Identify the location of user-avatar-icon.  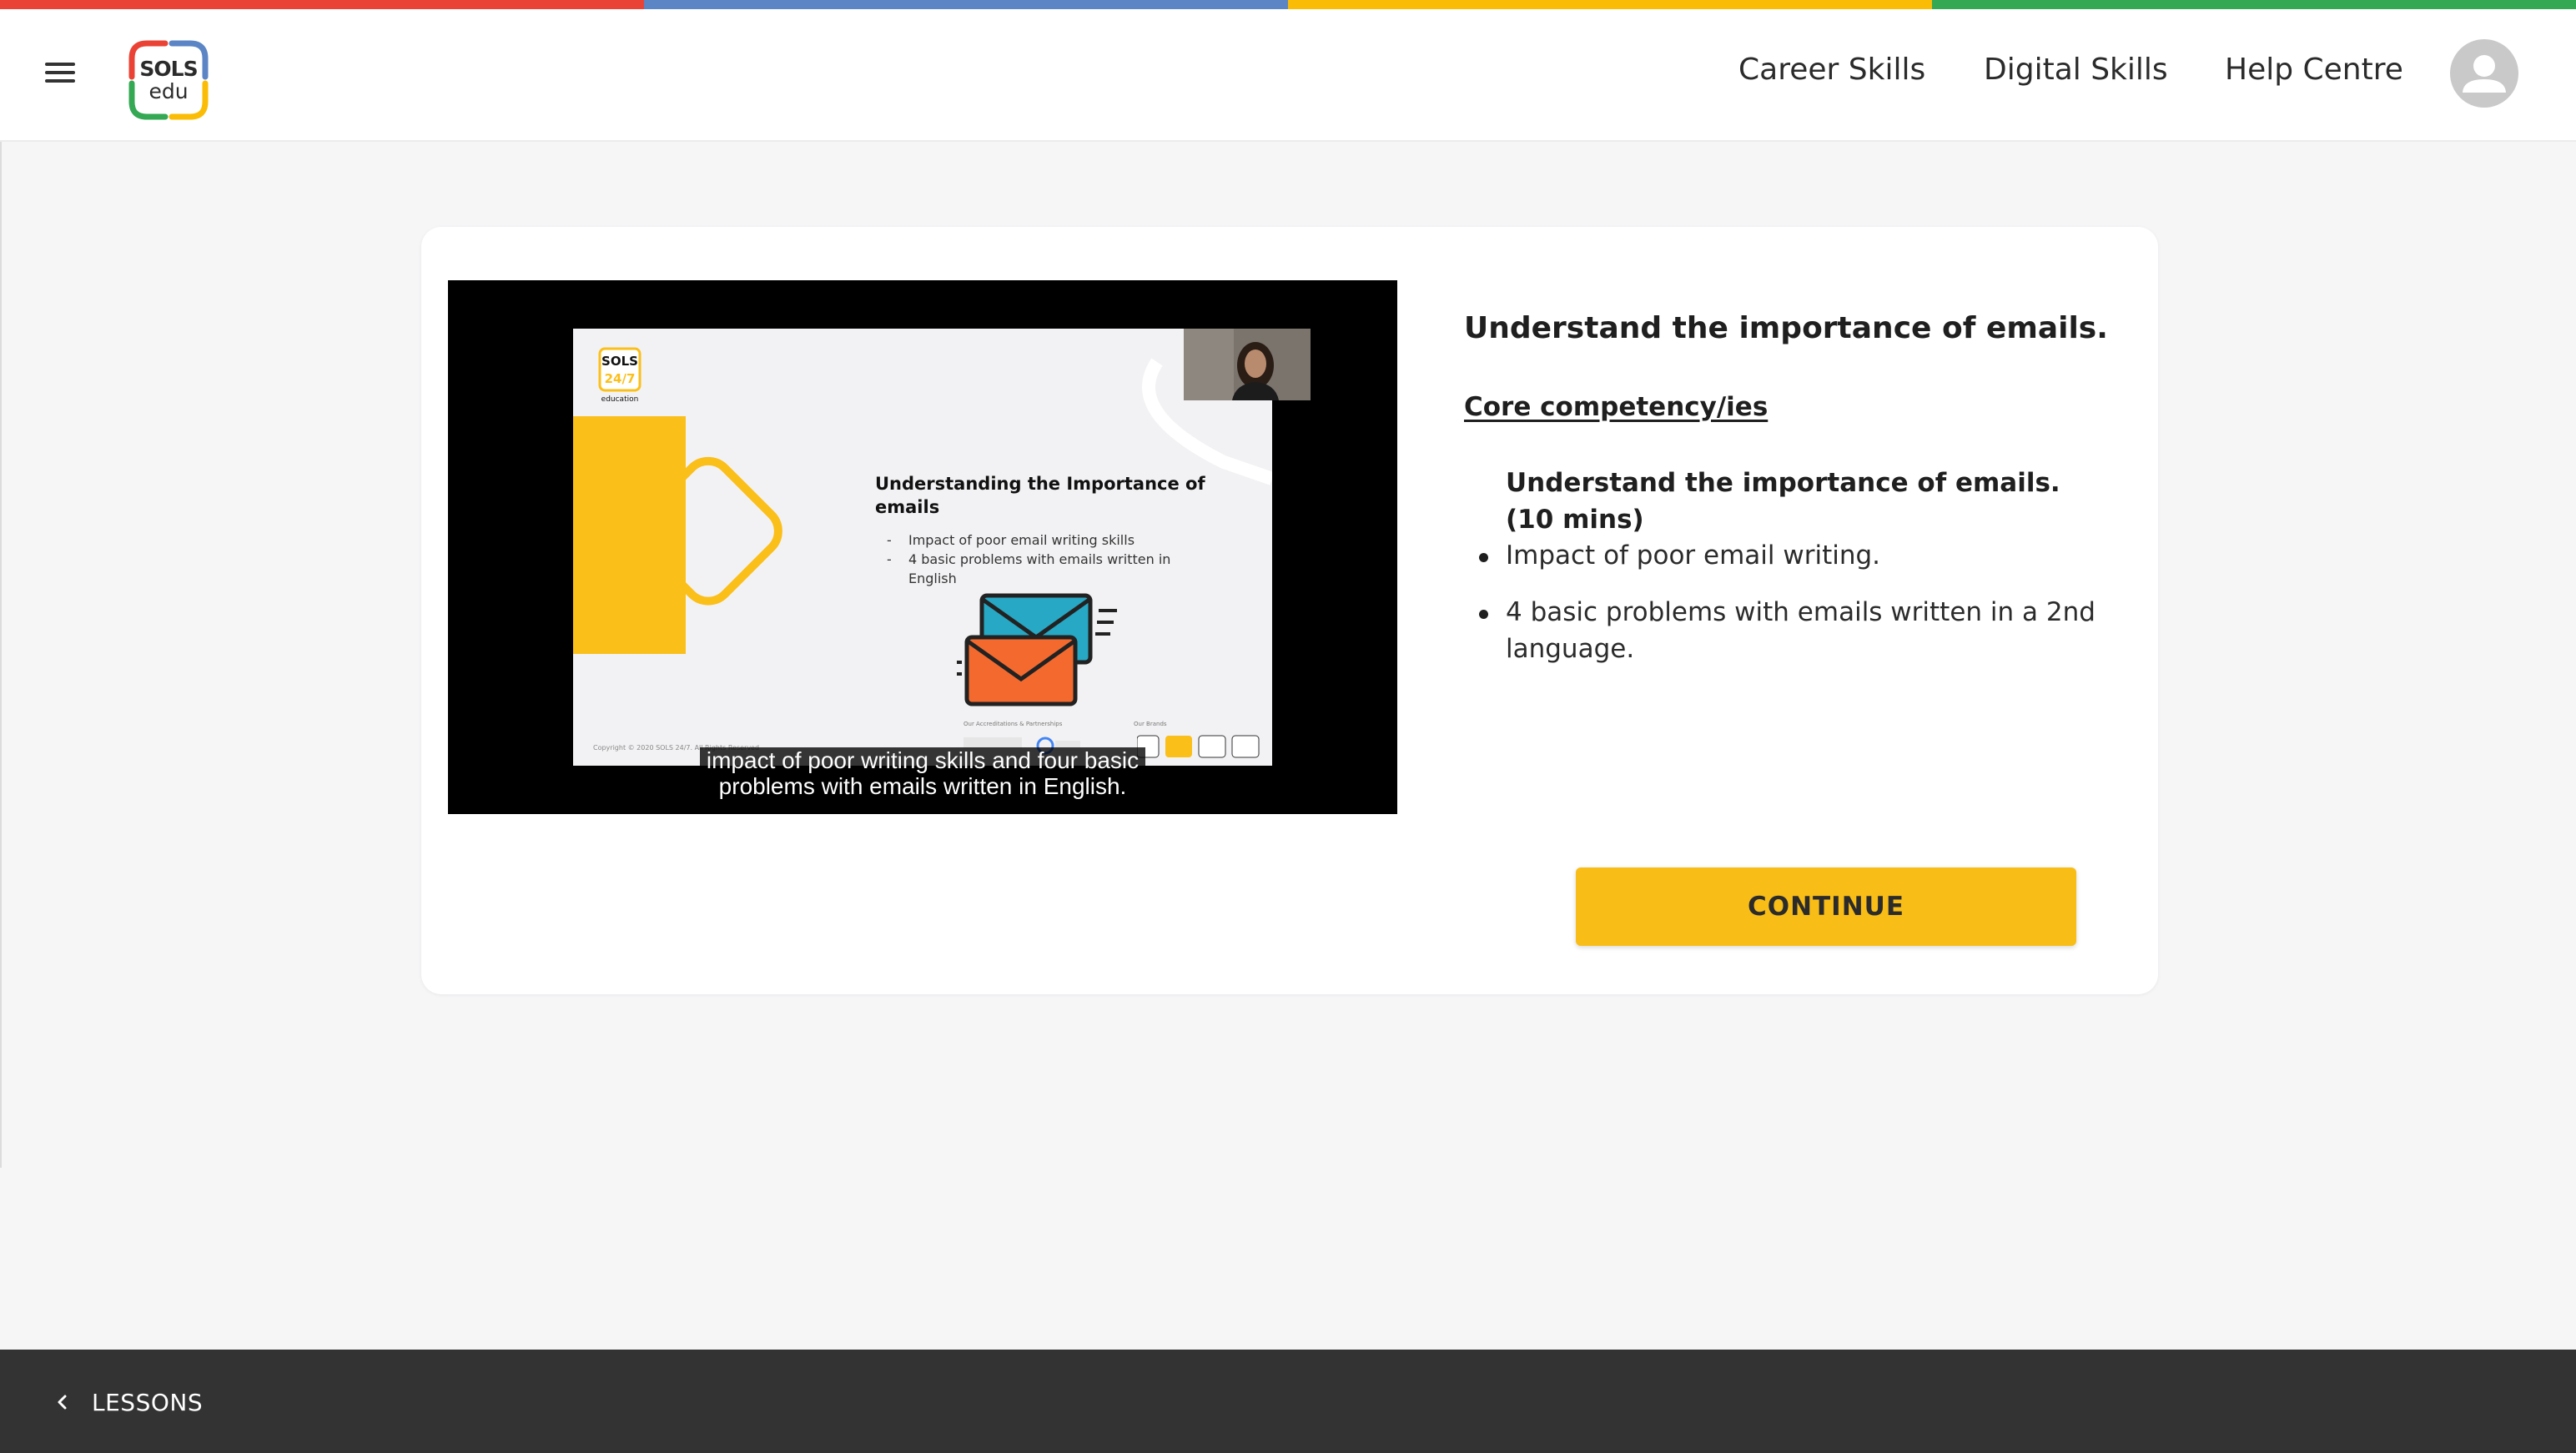
(2484, 73).